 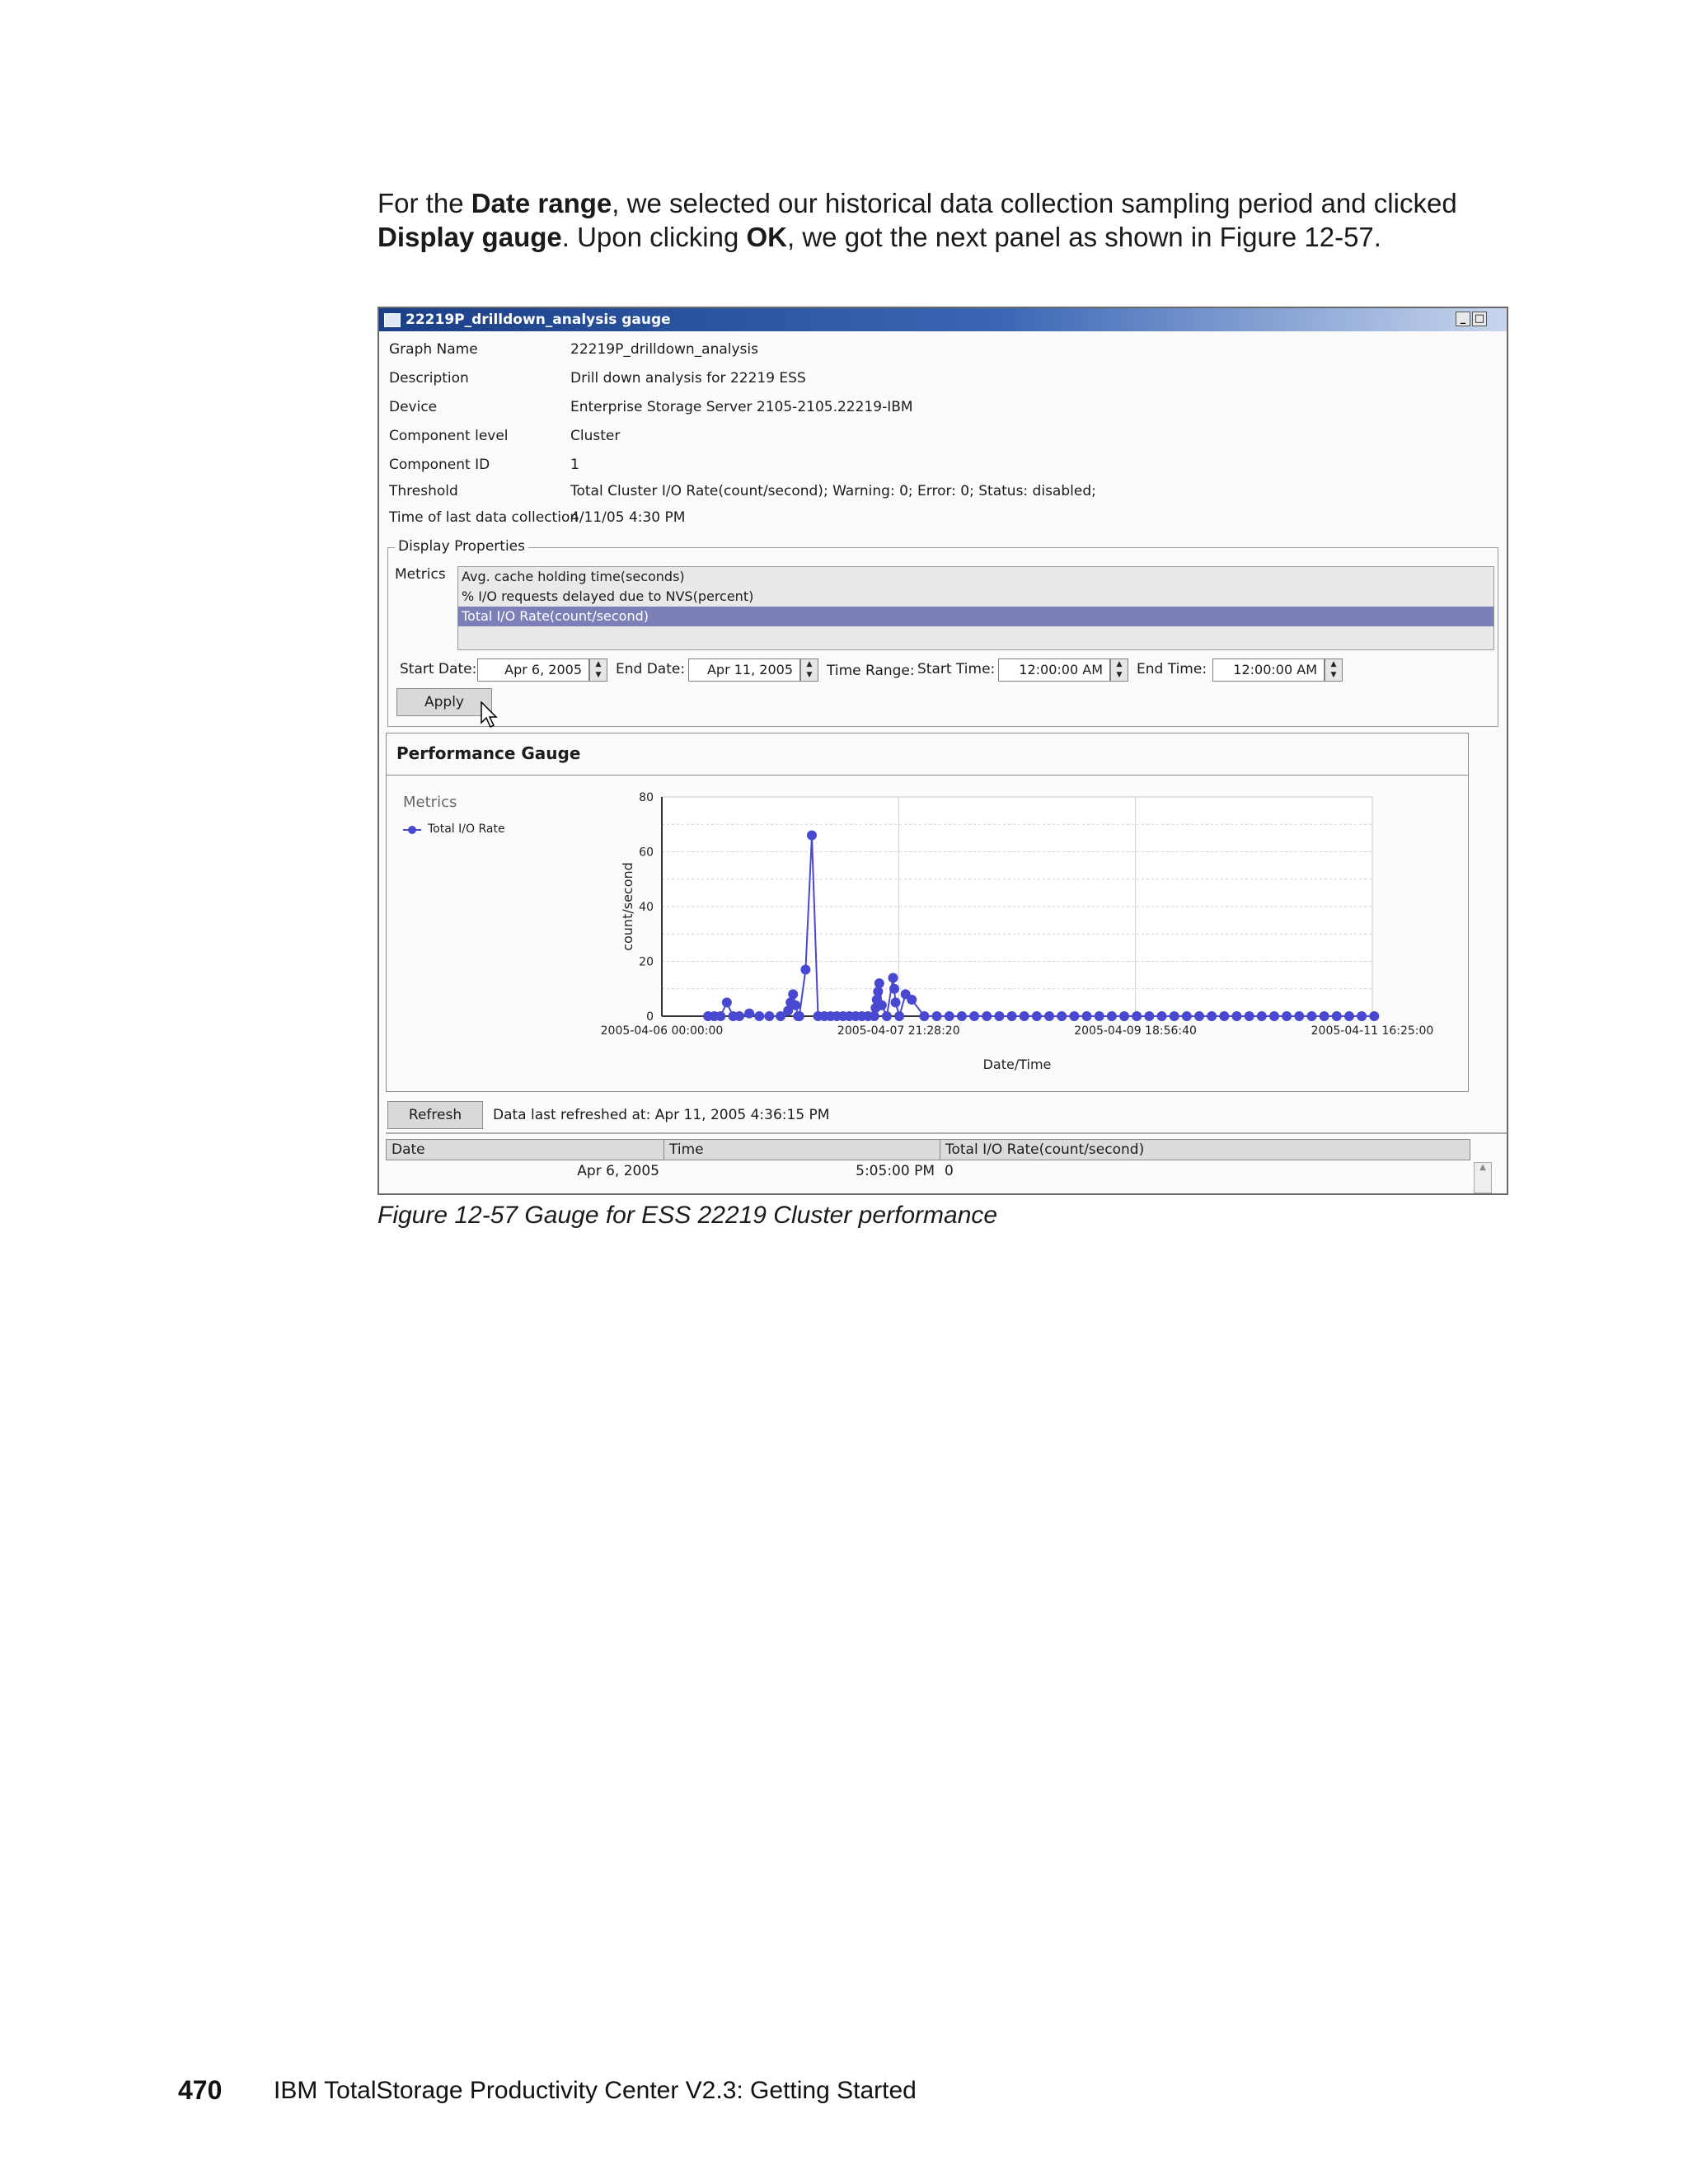 I want to click on y-tick-label: 80, so click(x=647, y=797).